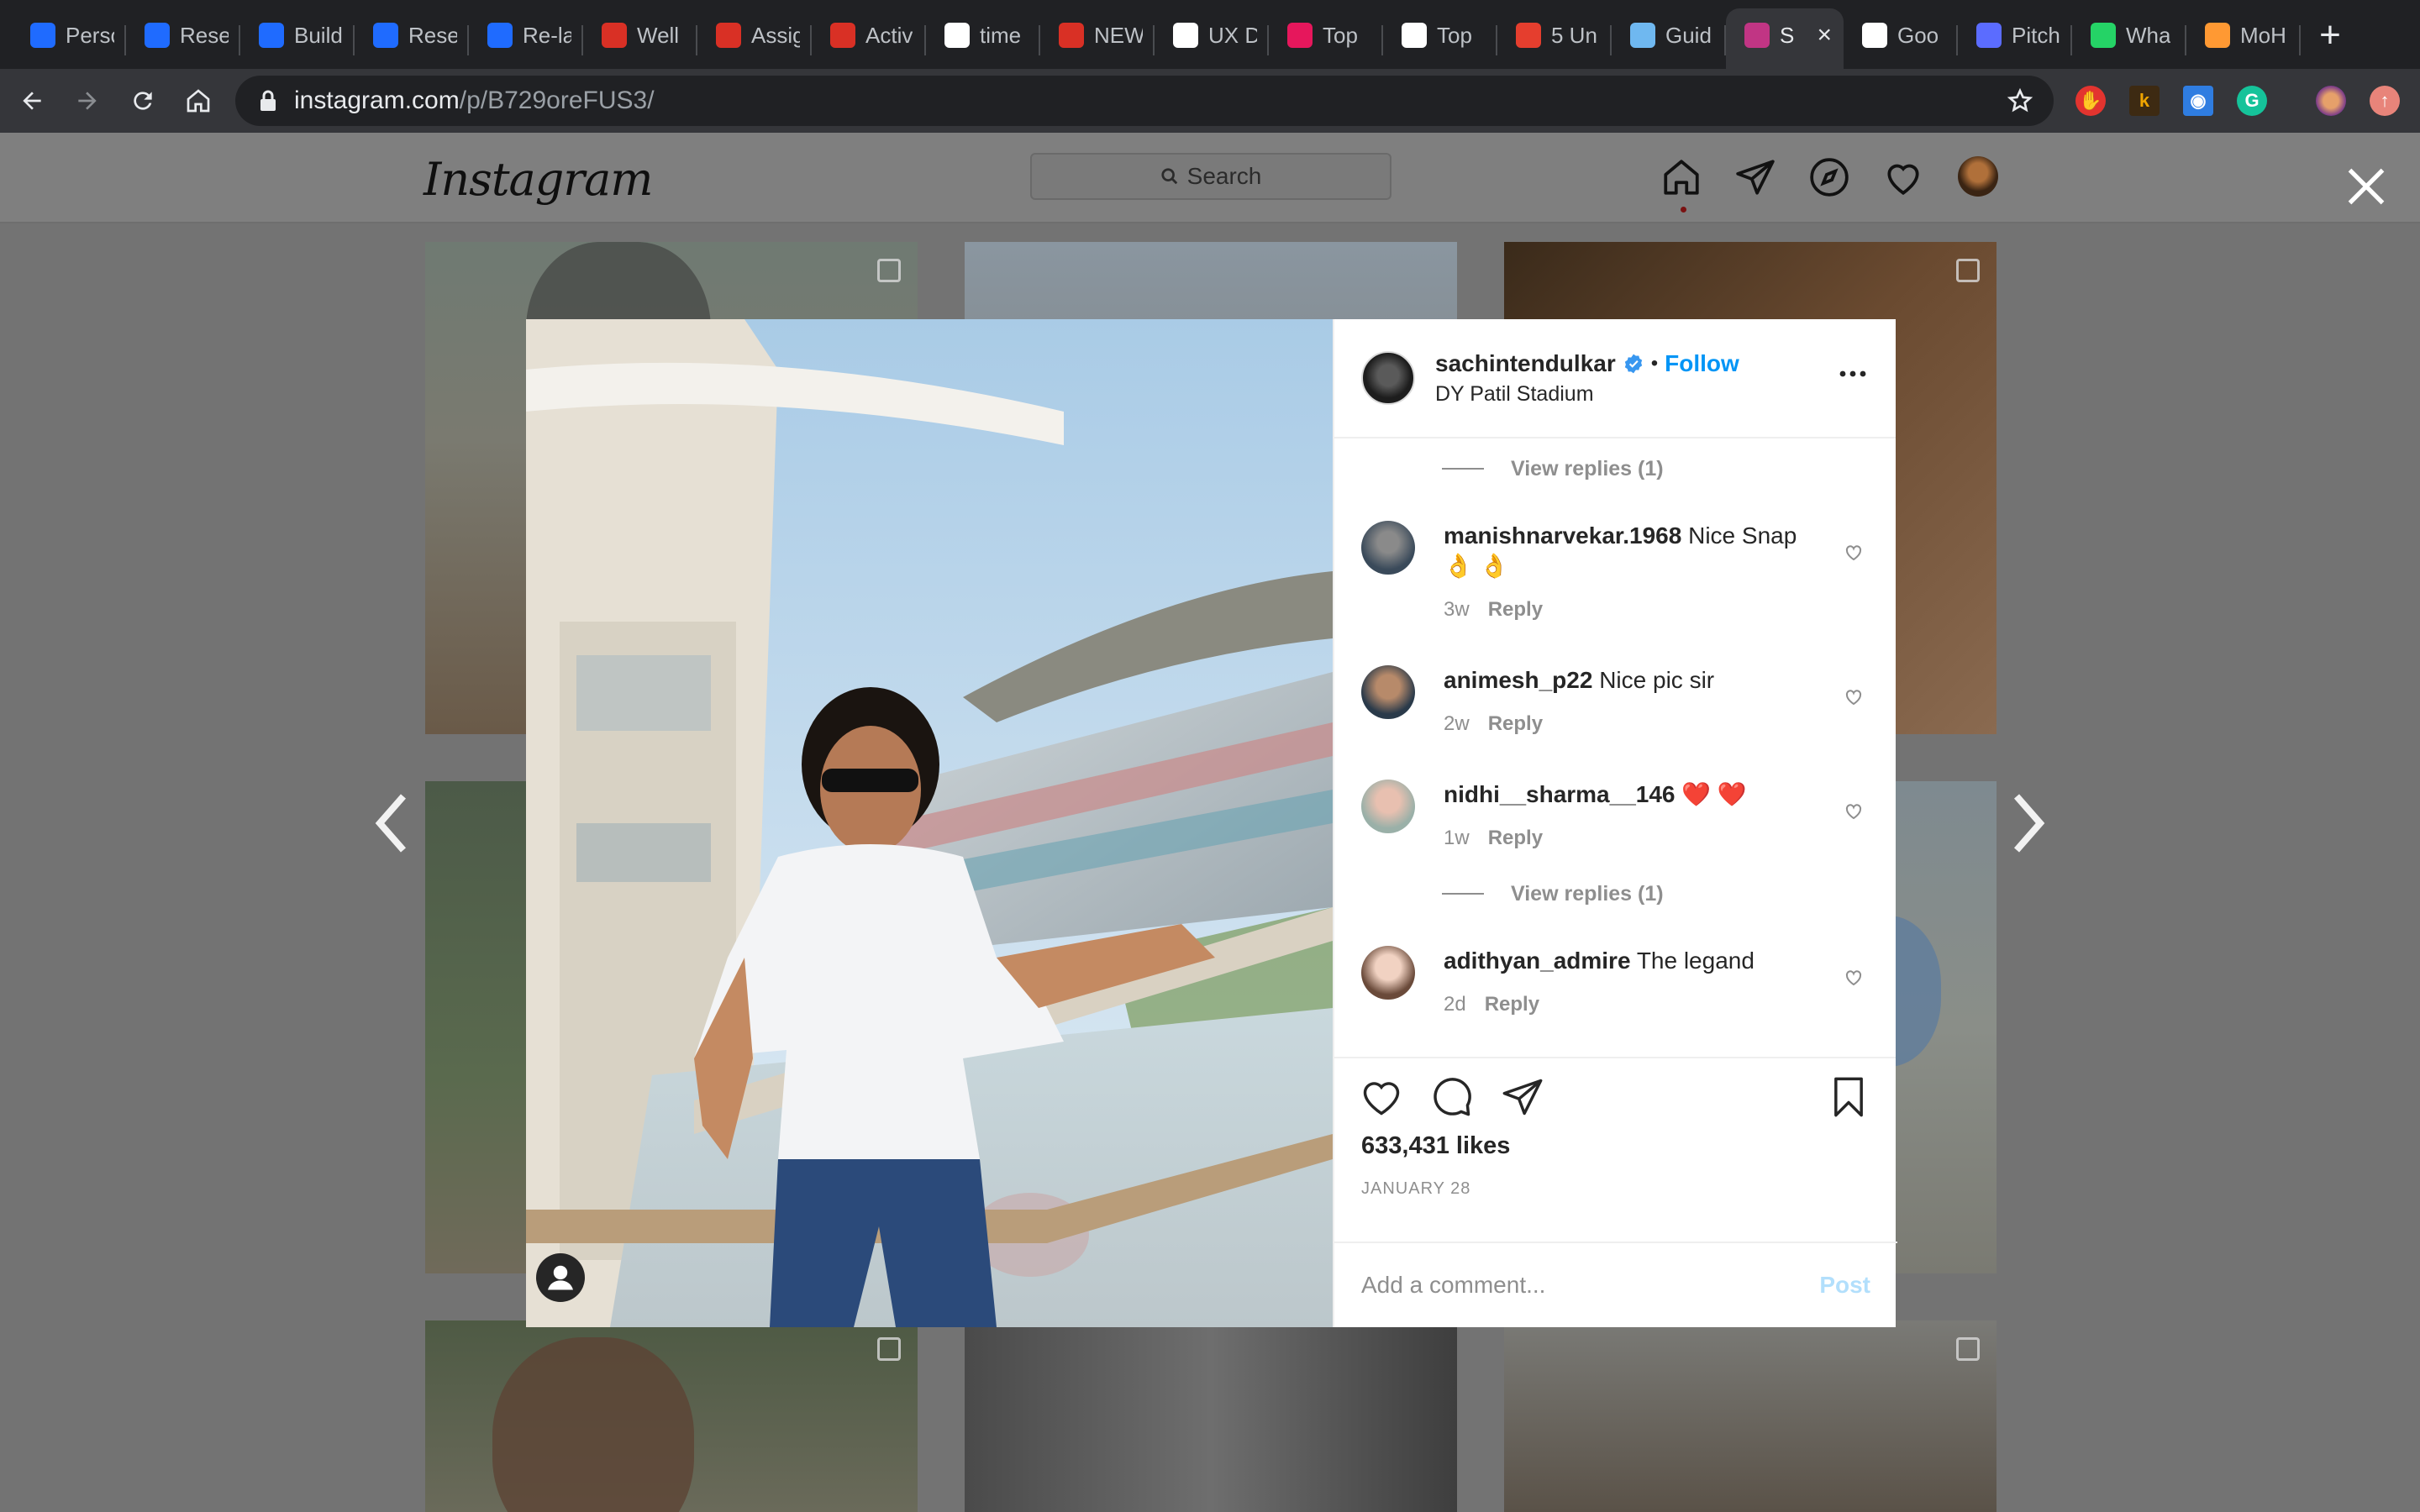 This screenshot has height=1512, width=2420. I want to click on more-options-icon, so click(1853, 374).